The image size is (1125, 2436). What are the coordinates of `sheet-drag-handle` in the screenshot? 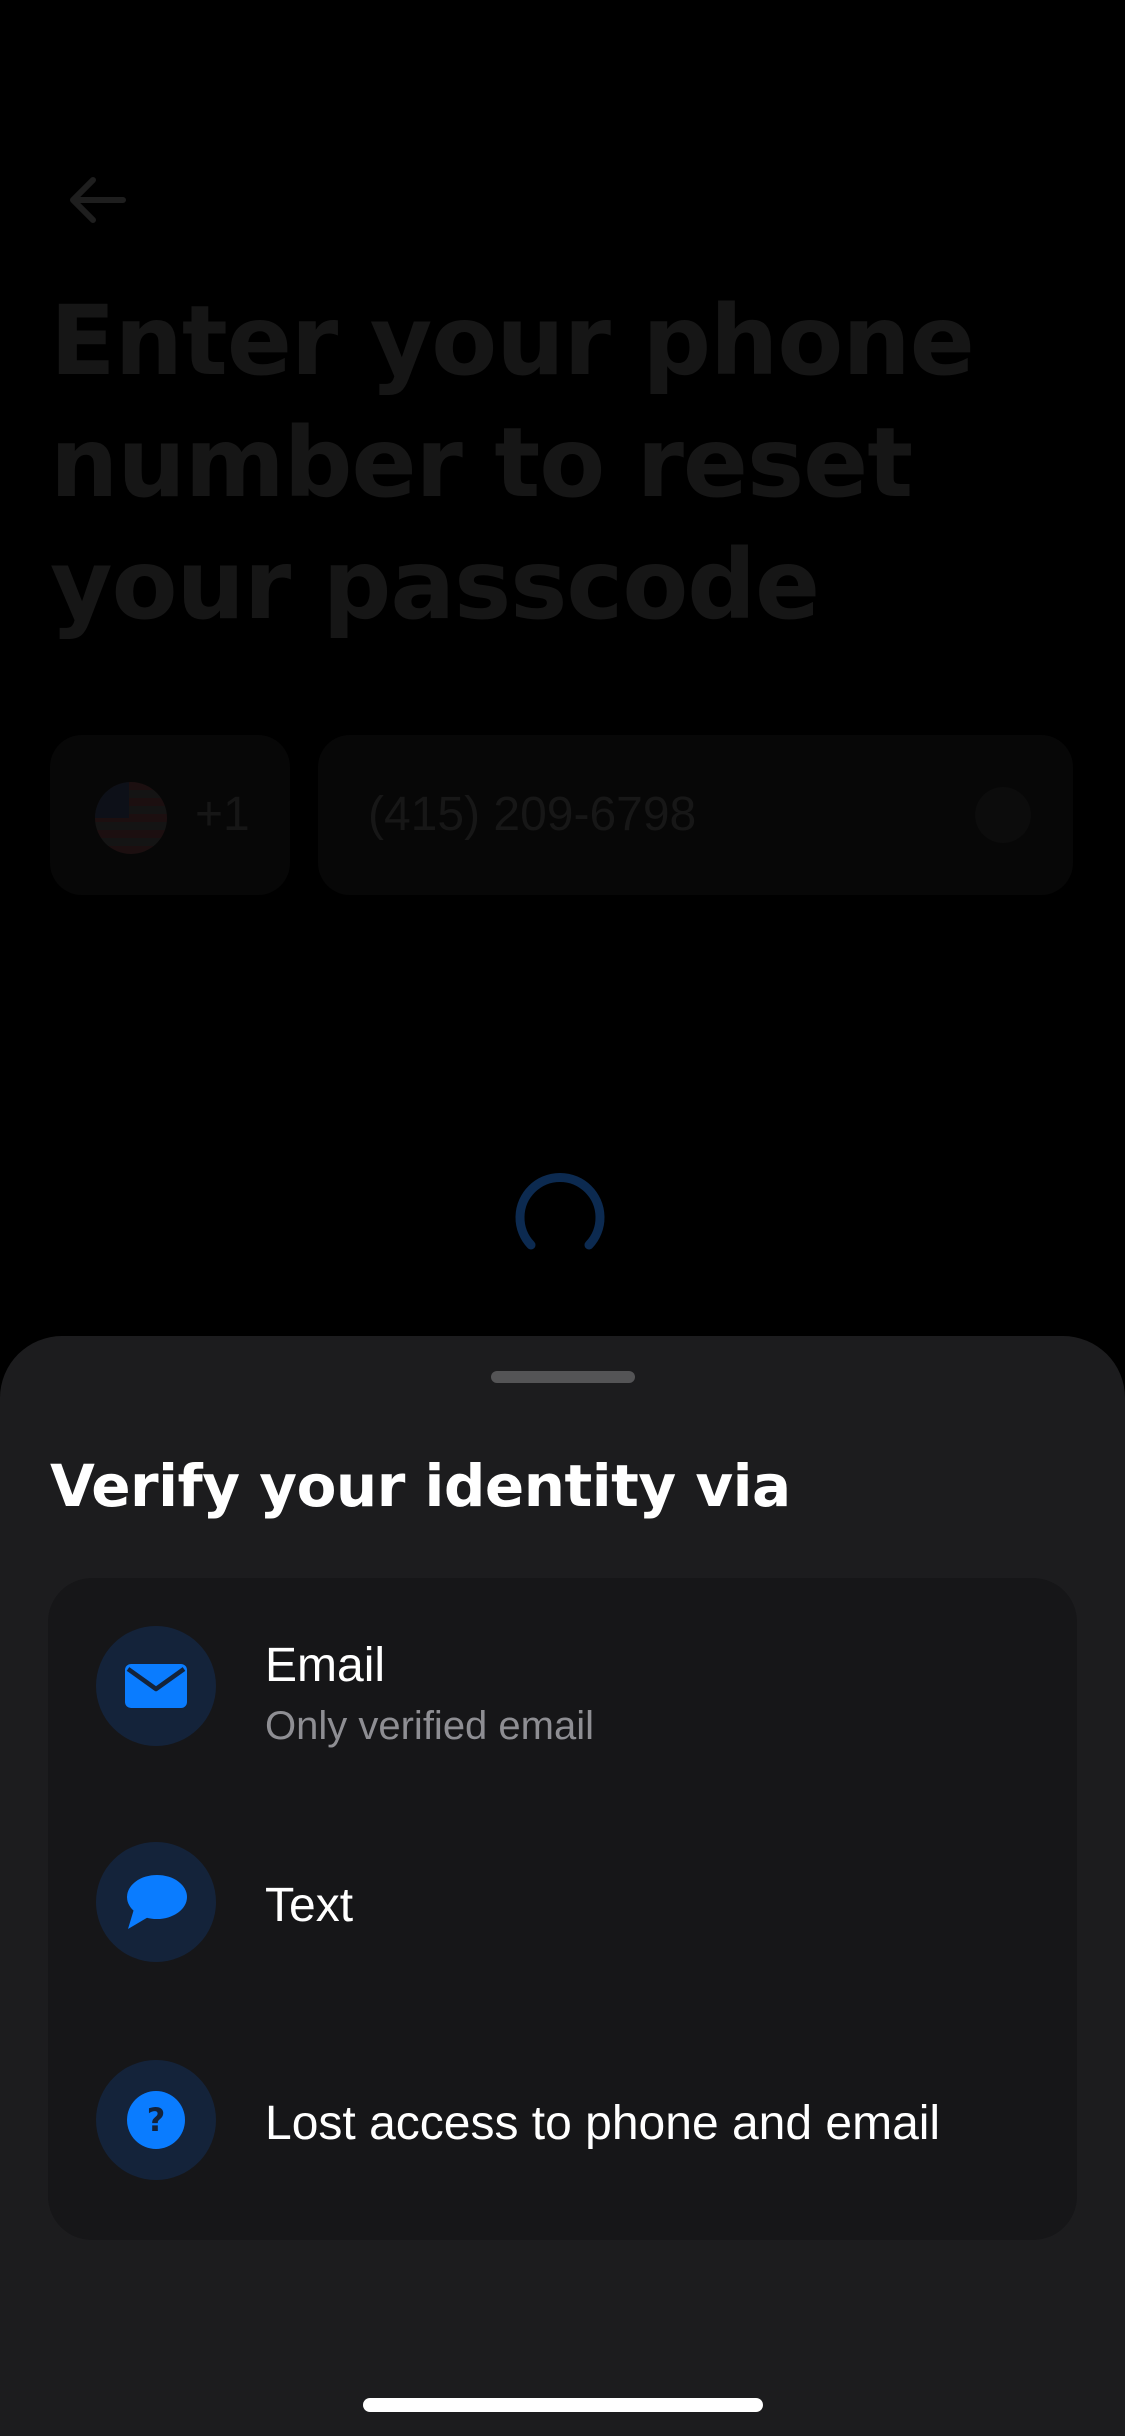 It's located at (563, 1377).